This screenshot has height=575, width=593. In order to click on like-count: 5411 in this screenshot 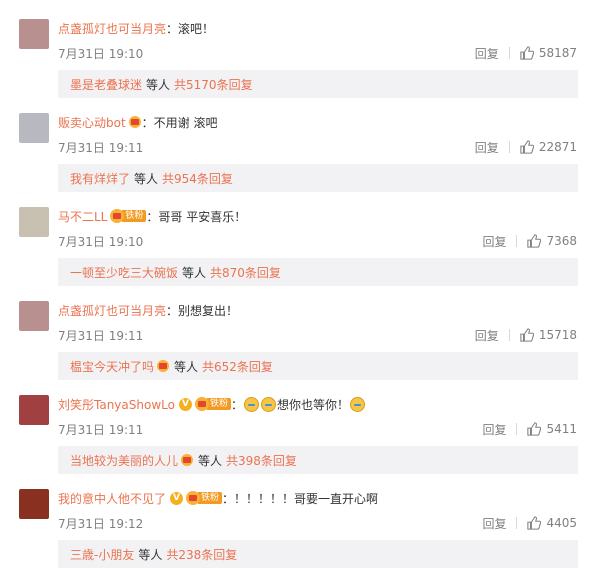, I will do `click(561, 429)`.